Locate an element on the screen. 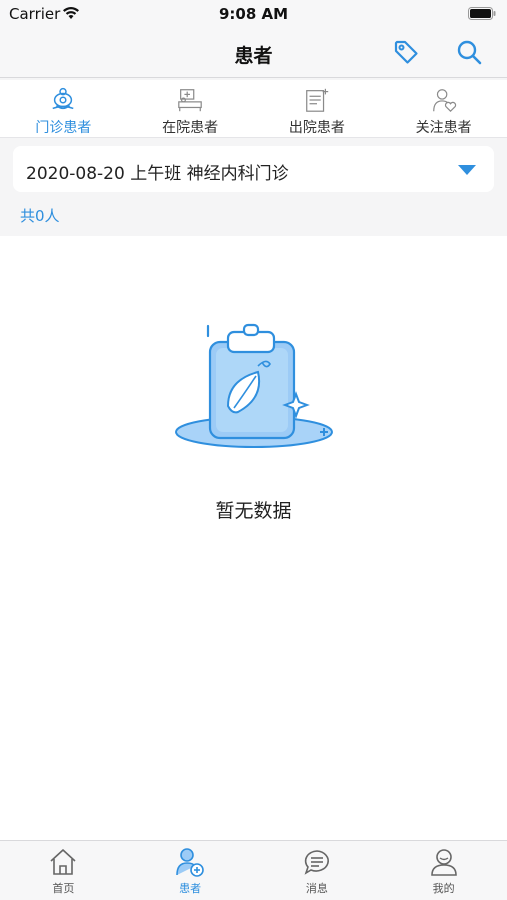 Image resolution: width=507 pixels, height=900 pixels. dropdown-arrow-icon is located at coordinates (467, 170).